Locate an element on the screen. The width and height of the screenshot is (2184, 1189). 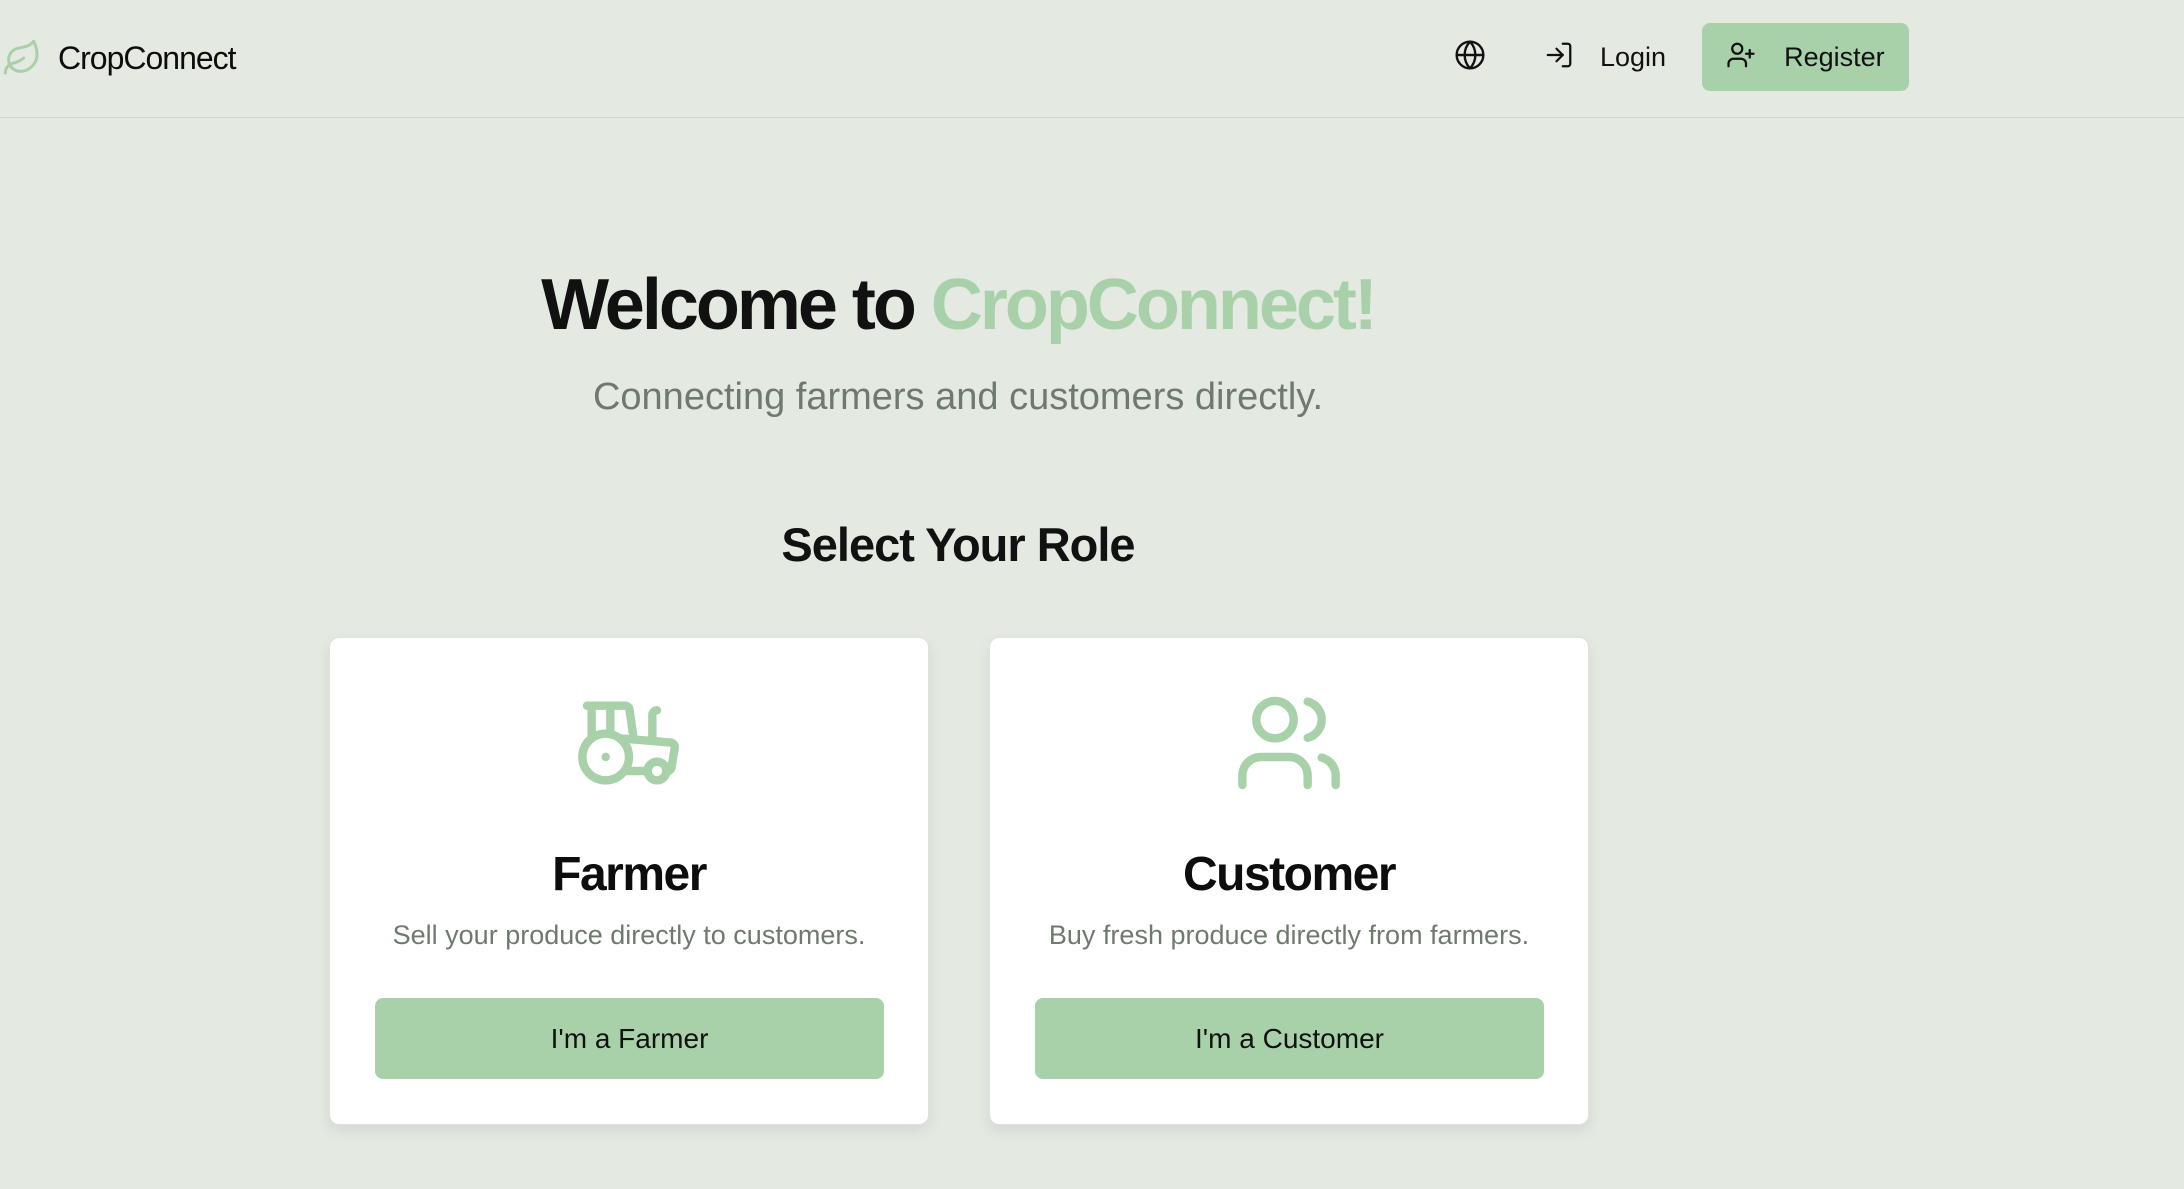
tractor-icon is located at coordinates (629, 743).